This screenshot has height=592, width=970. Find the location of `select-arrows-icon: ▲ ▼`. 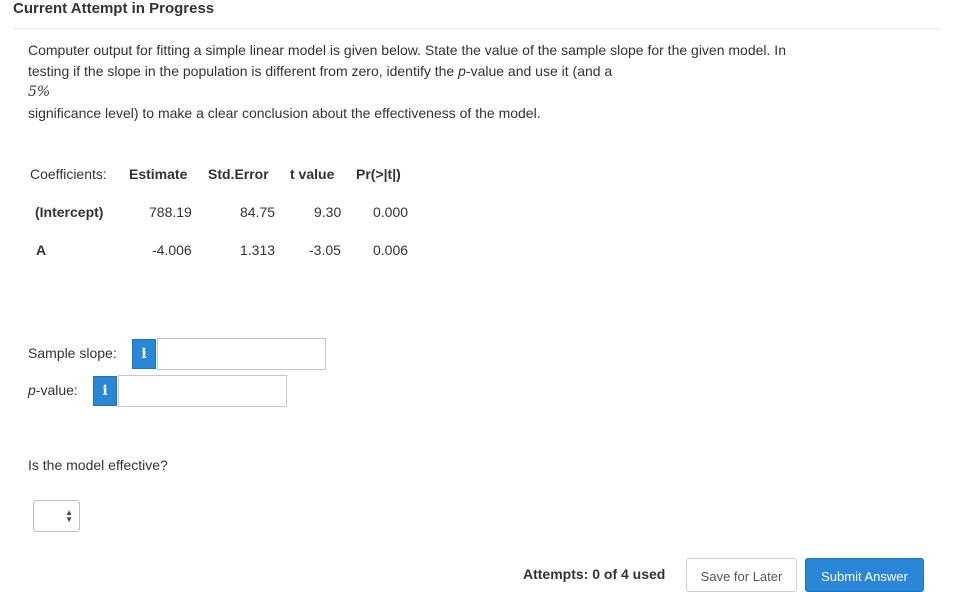

select-arrows-icon: ▲ ▼ is located at coordinates (69, 516).